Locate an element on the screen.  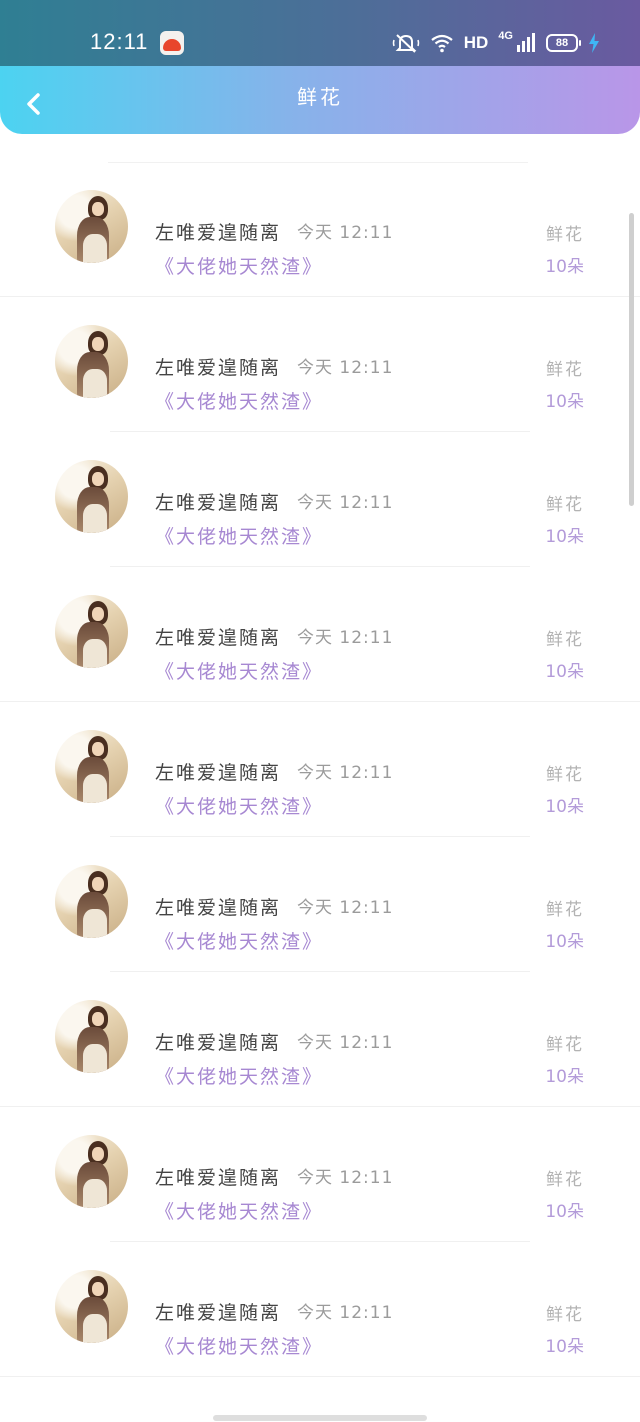
charging-icon is located at coordinates (594, 43).